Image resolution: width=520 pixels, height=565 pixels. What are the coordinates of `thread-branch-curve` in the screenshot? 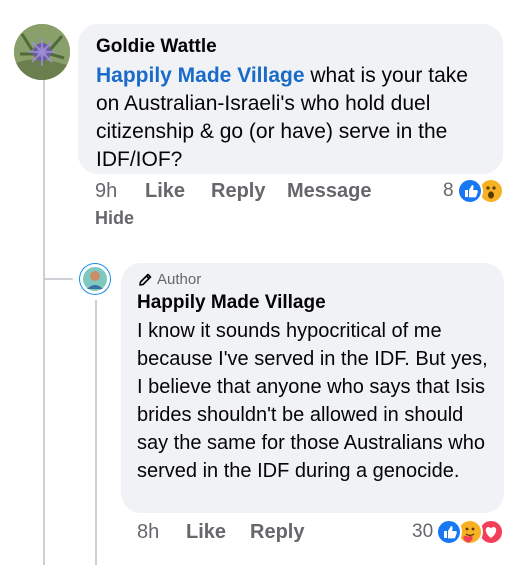 It's located at (58, 279).